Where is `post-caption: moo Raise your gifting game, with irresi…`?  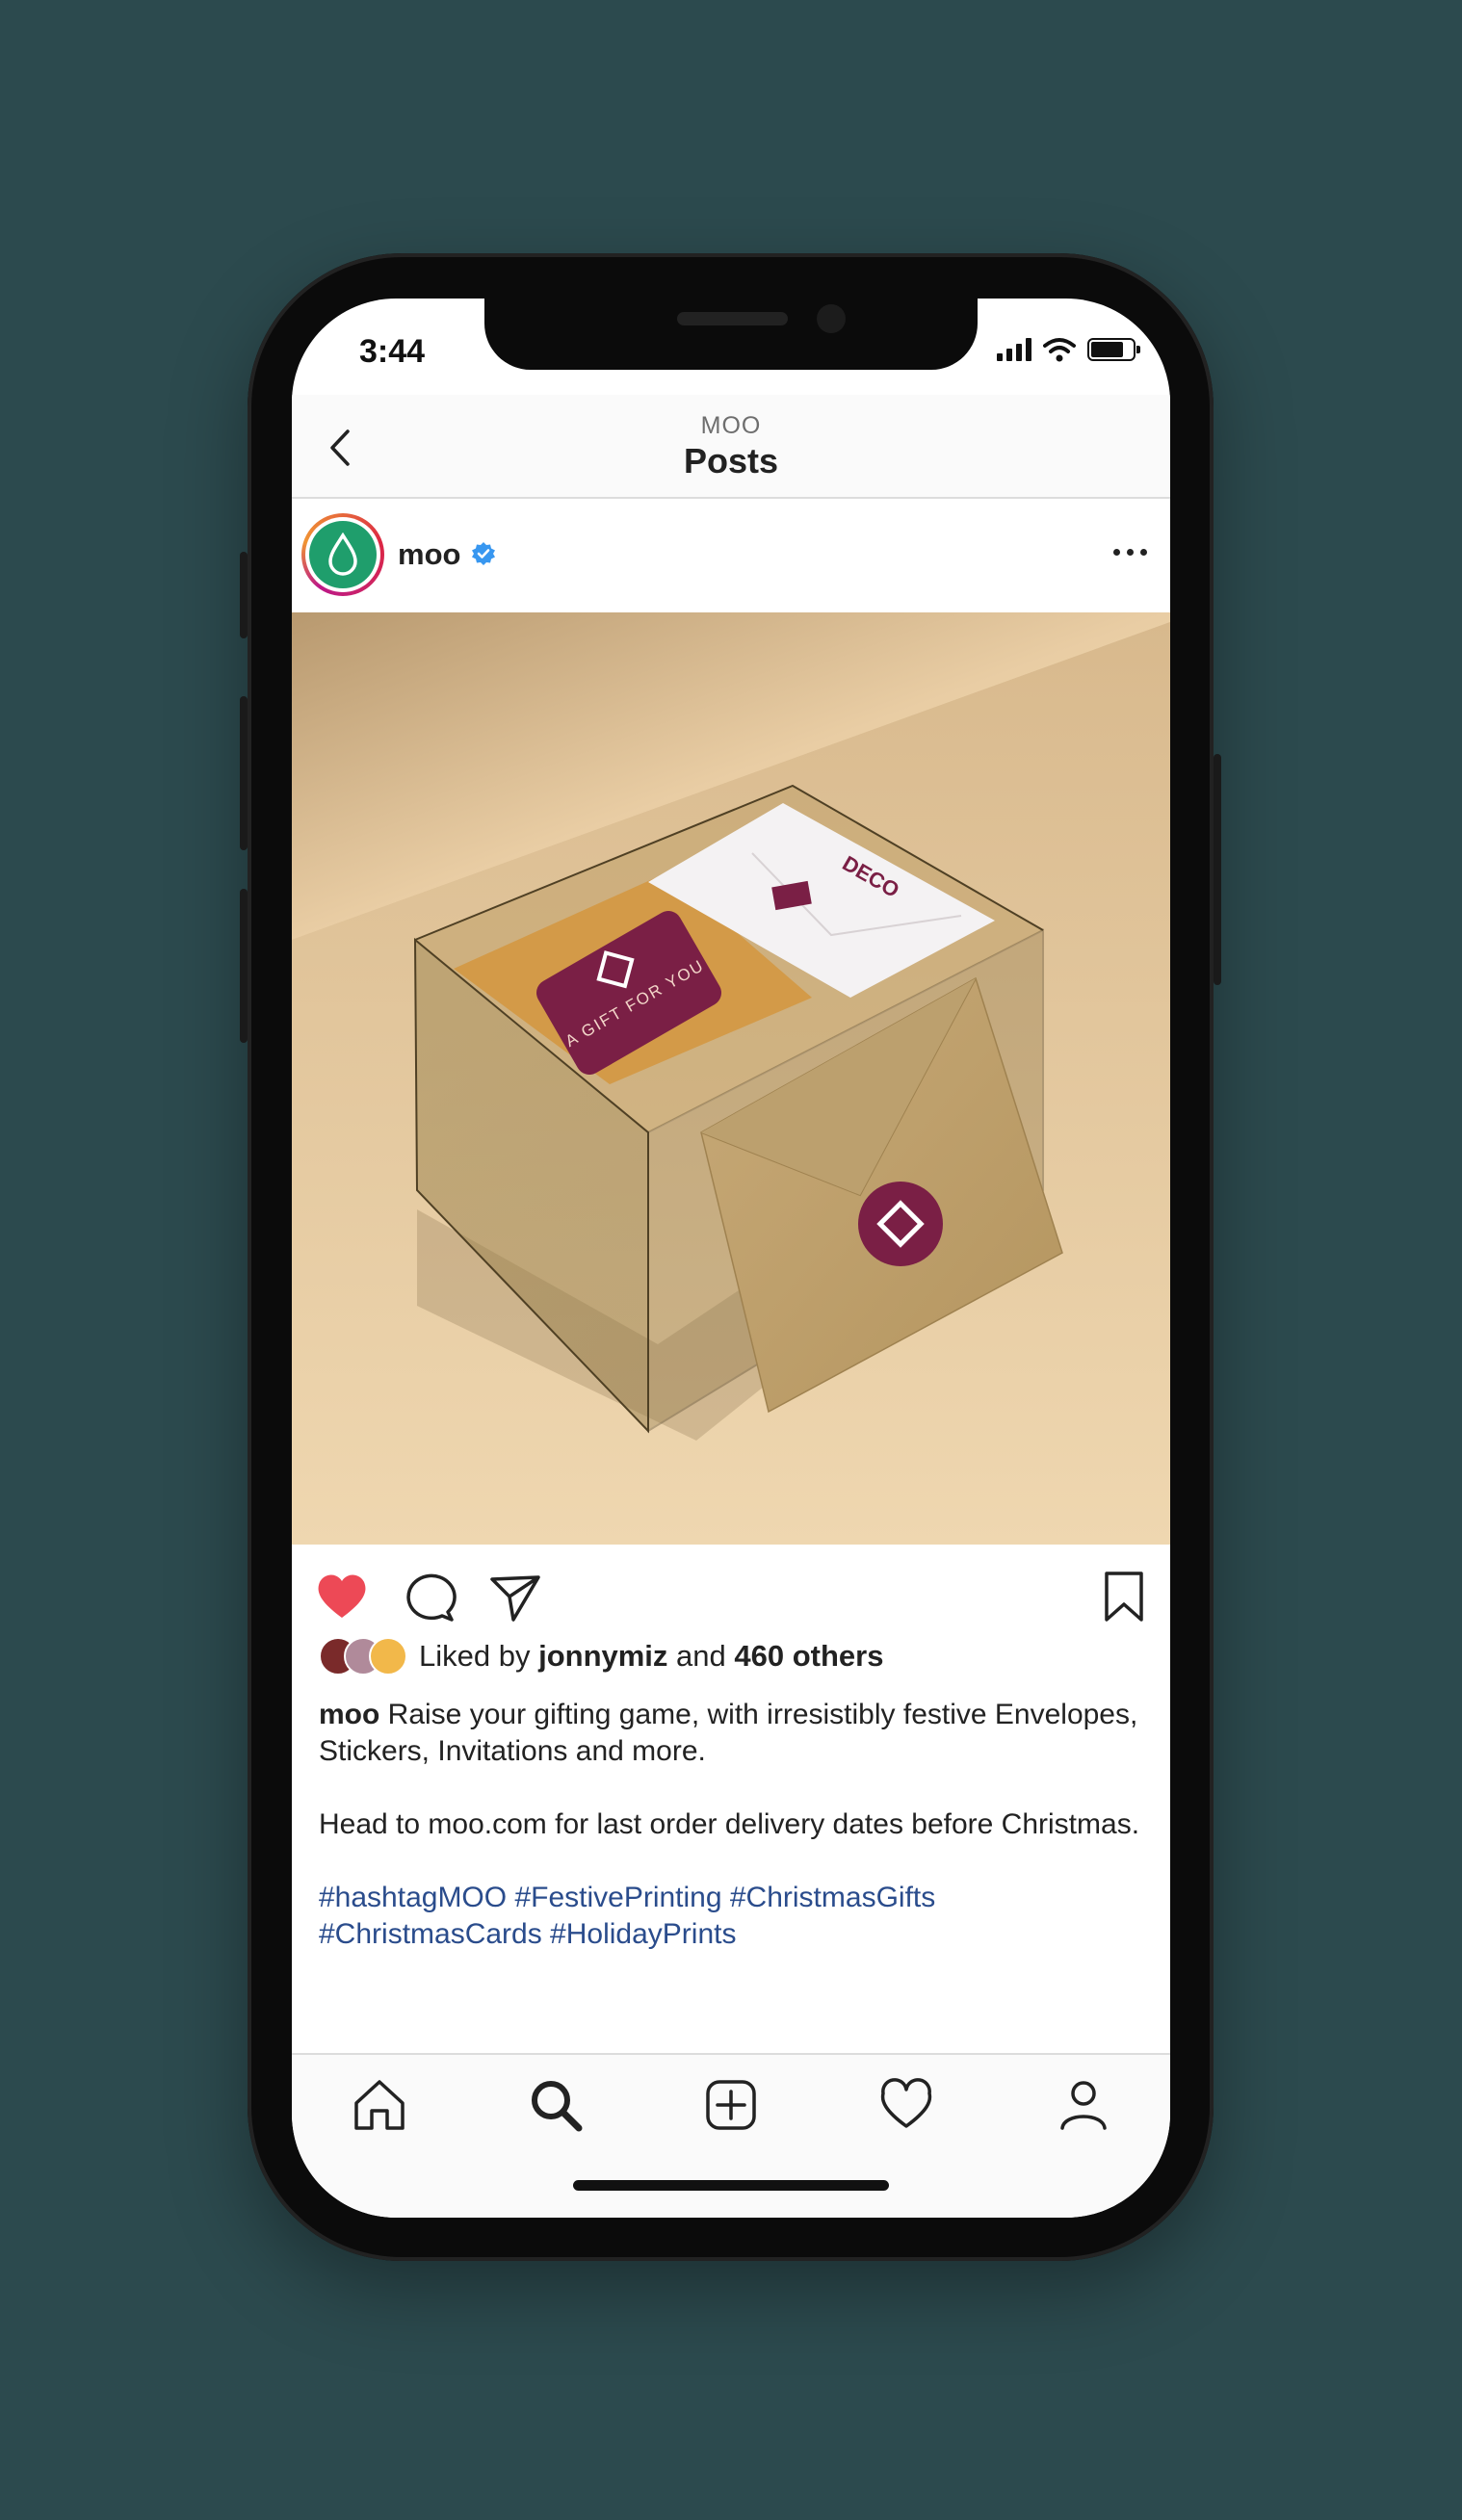 post-caption: moo Raise your gifting game, with irresi… is located at coordinates (733, 1843).